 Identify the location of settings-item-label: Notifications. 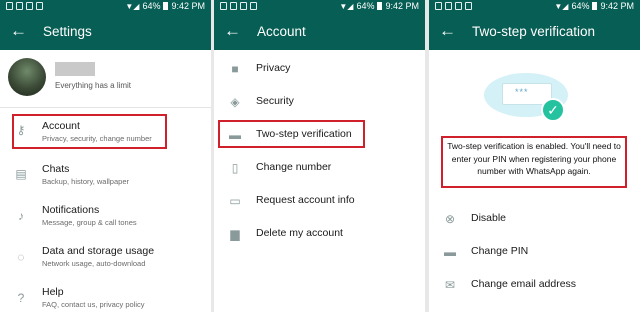
(71, 210).